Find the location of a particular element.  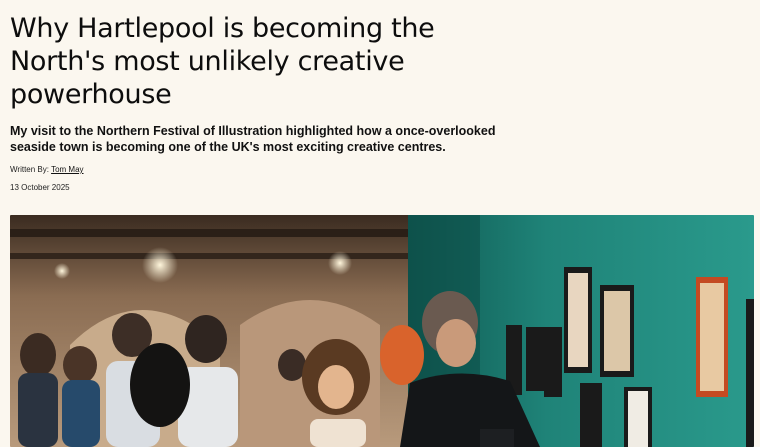

byline-label: Written By: is located at coordinates (31, 169).